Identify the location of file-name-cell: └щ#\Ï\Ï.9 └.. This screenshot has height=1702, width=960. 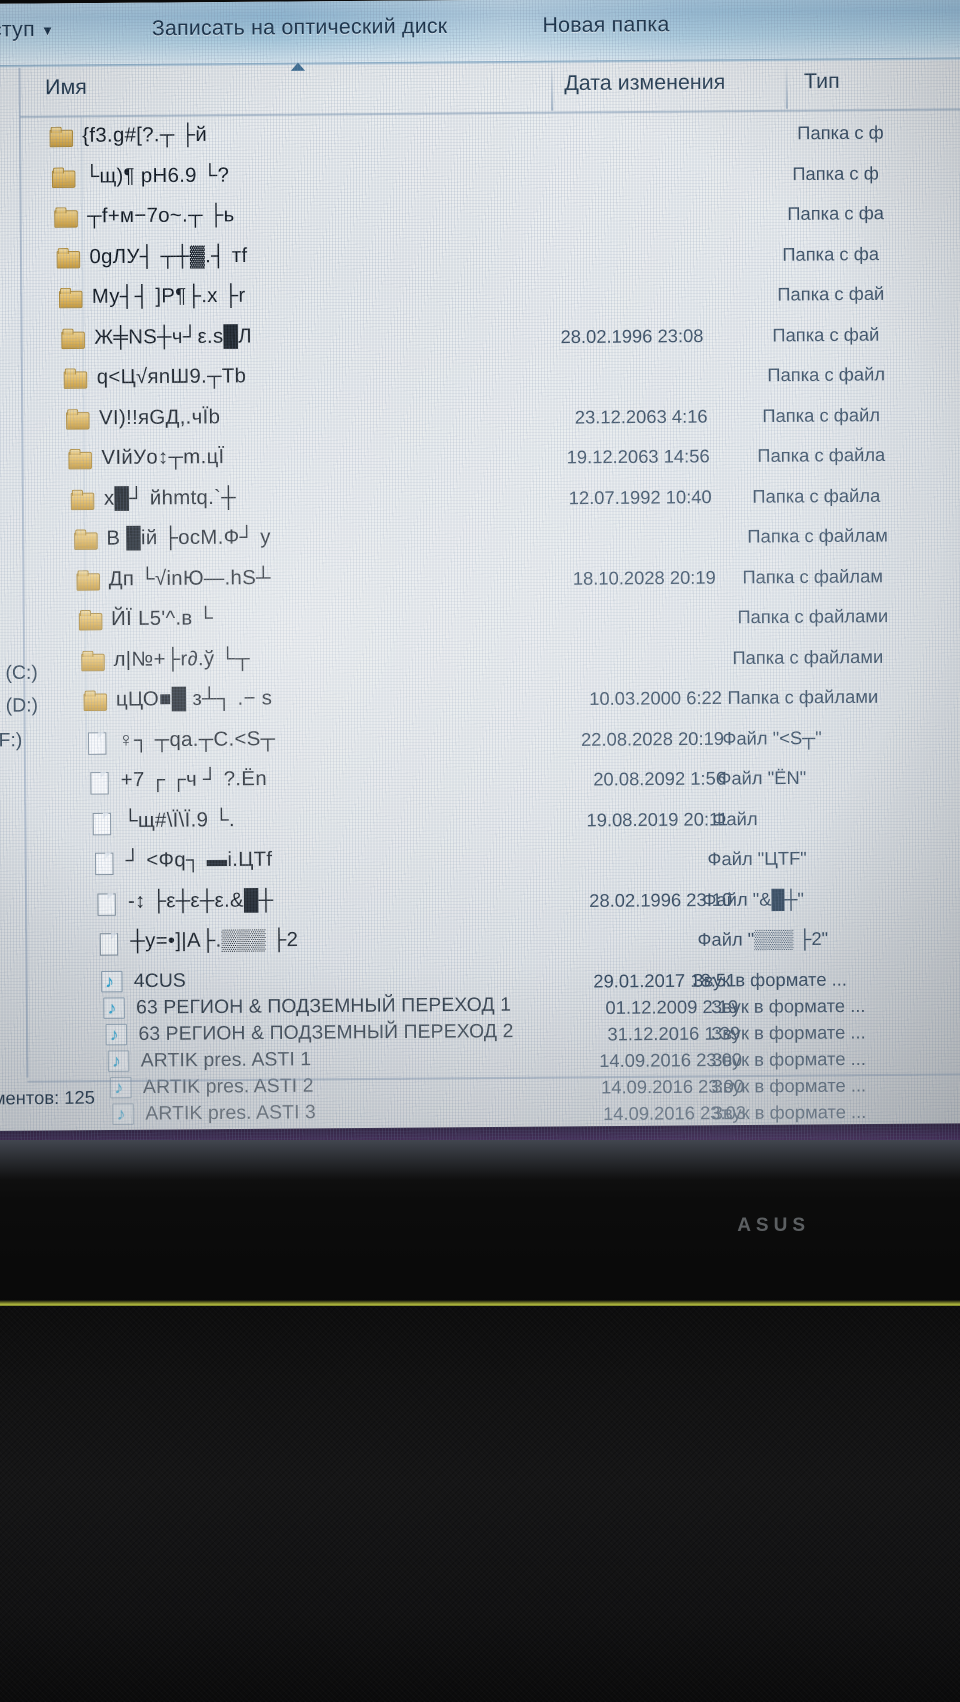
(162, 820).